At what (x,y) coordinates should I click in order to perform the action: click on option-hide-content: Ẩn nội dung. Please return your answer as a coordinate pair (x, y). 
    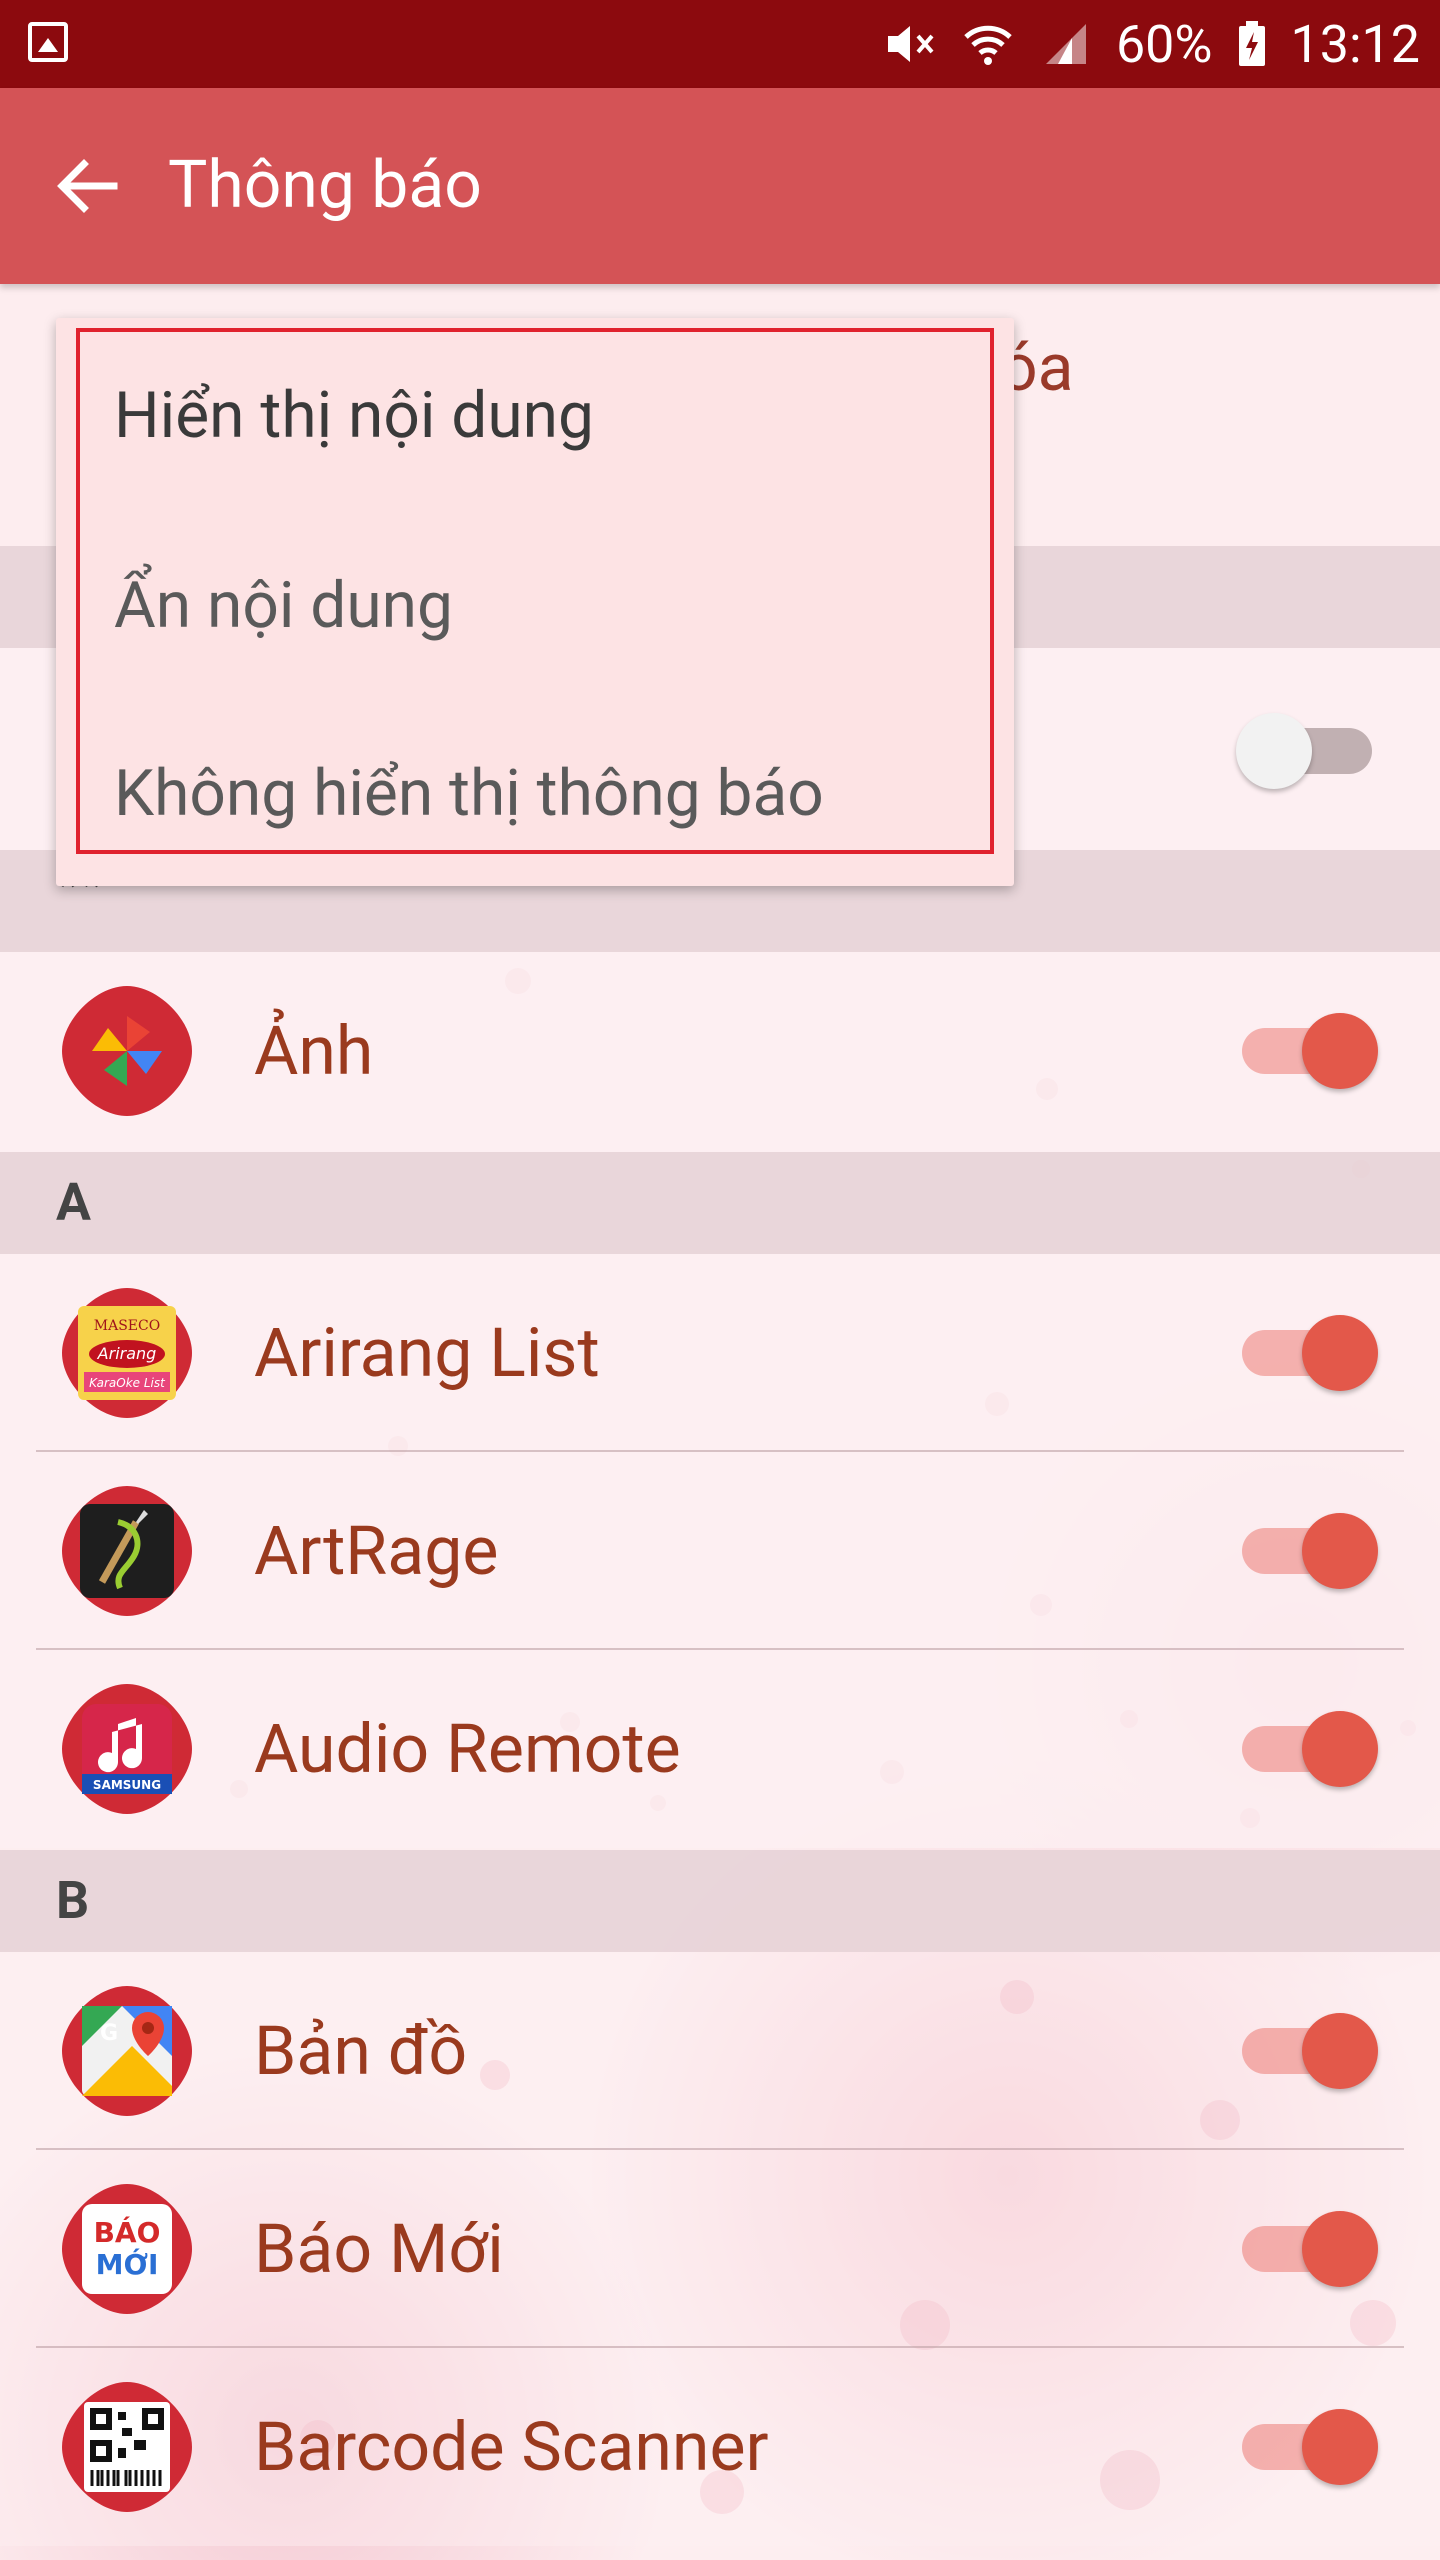
    Looking at the image, I should click on (283, 605).